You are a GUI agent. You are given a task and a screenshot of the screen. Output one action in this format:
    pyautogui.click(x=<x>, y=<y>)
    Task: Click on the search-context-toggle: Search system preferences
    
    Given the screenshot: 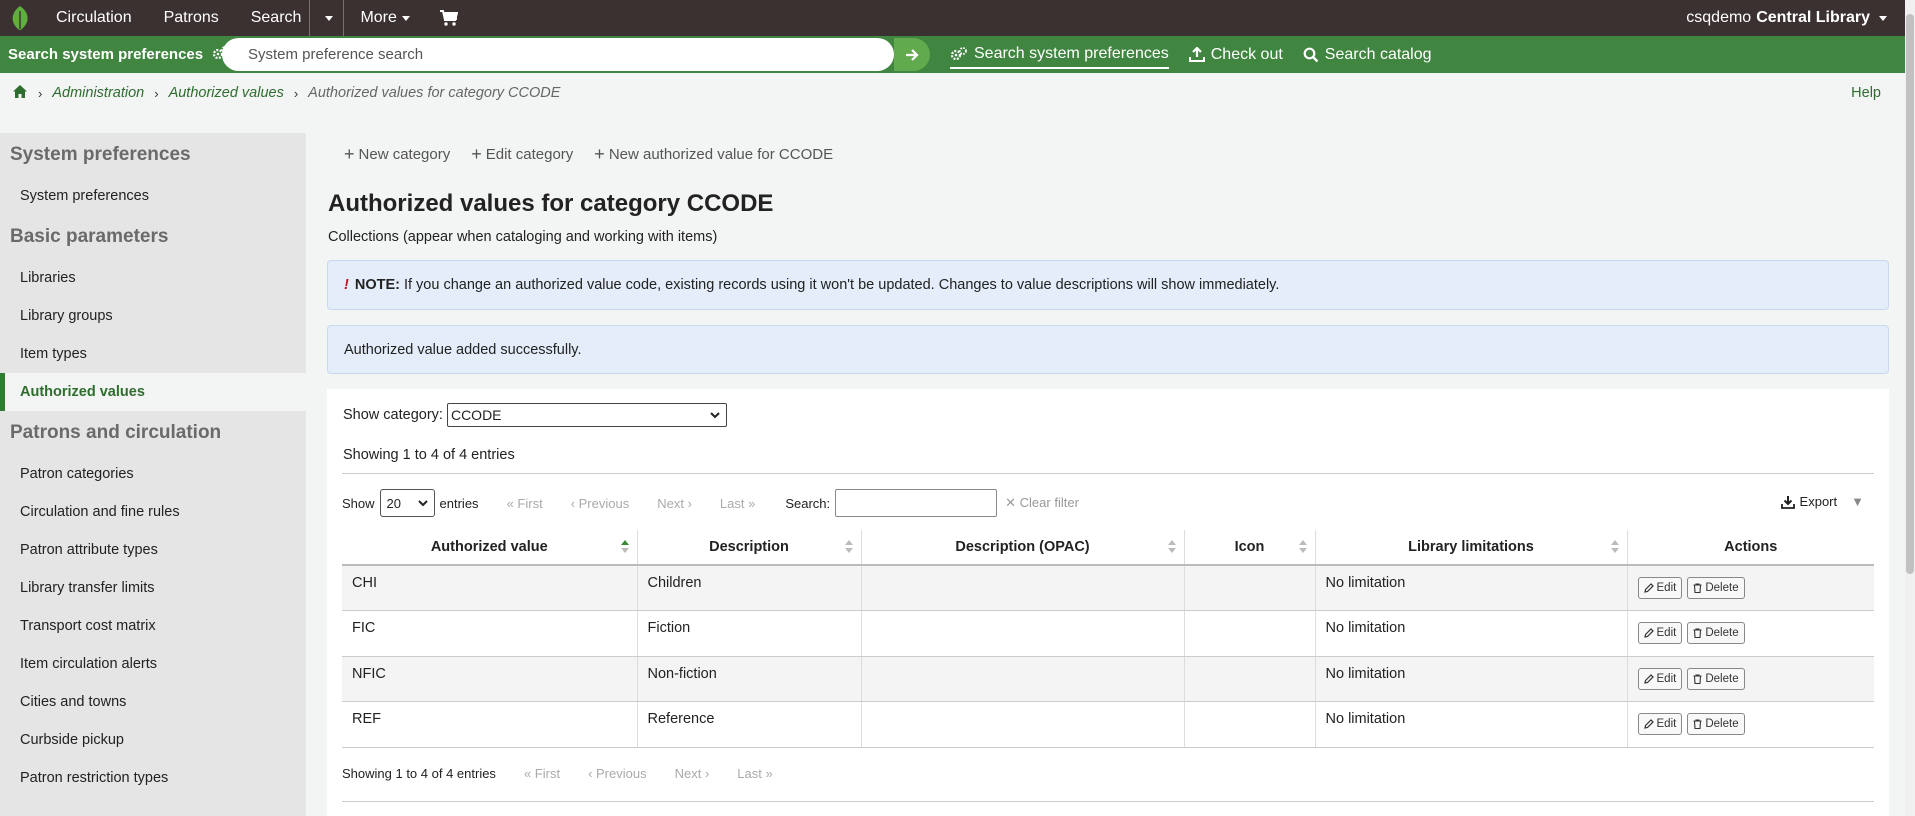 What is the action you would take?
    pyautogui.click(x=115, y=54)
    